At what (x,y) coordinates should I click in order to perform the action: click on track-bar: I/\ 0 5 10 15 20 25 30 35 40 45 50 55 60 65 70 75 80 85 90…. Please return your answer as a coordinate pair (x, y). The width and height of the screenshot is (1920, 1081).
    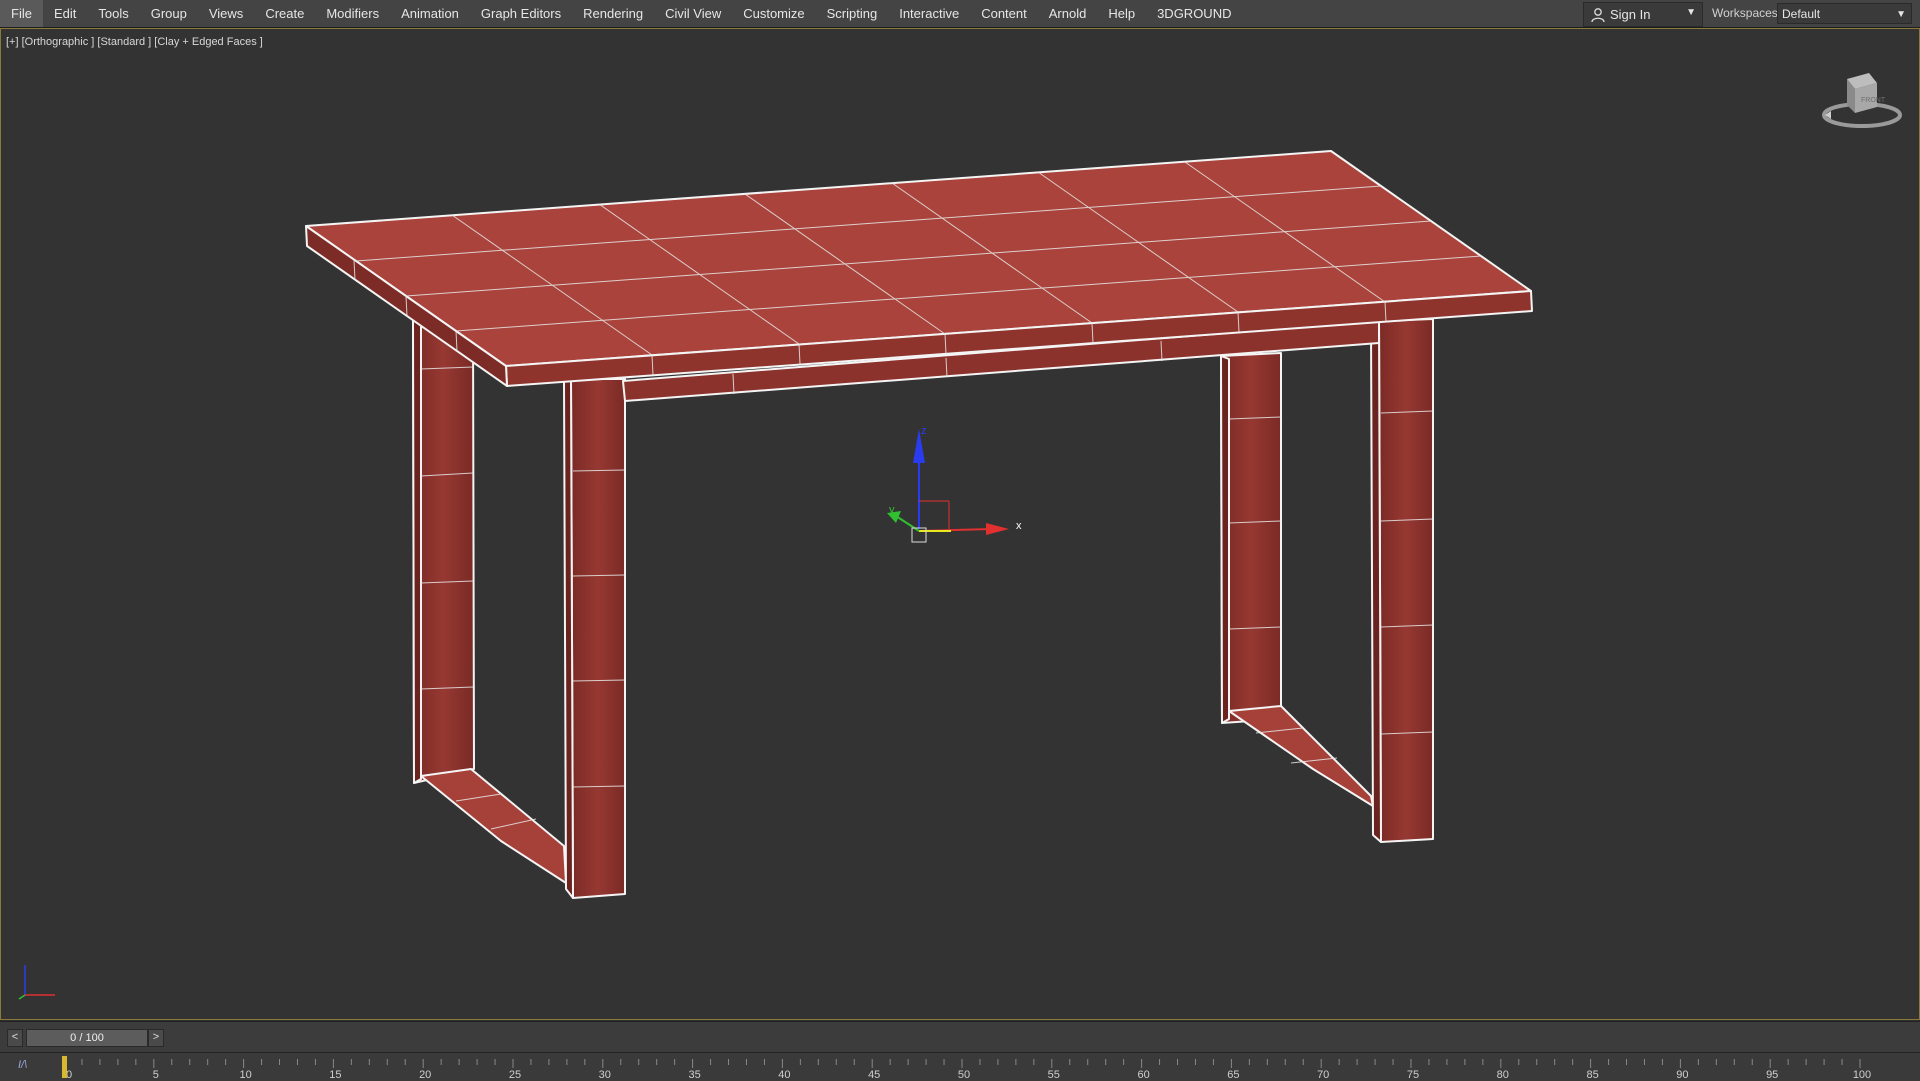
    Looking at the image, I should click on (960, 1066).